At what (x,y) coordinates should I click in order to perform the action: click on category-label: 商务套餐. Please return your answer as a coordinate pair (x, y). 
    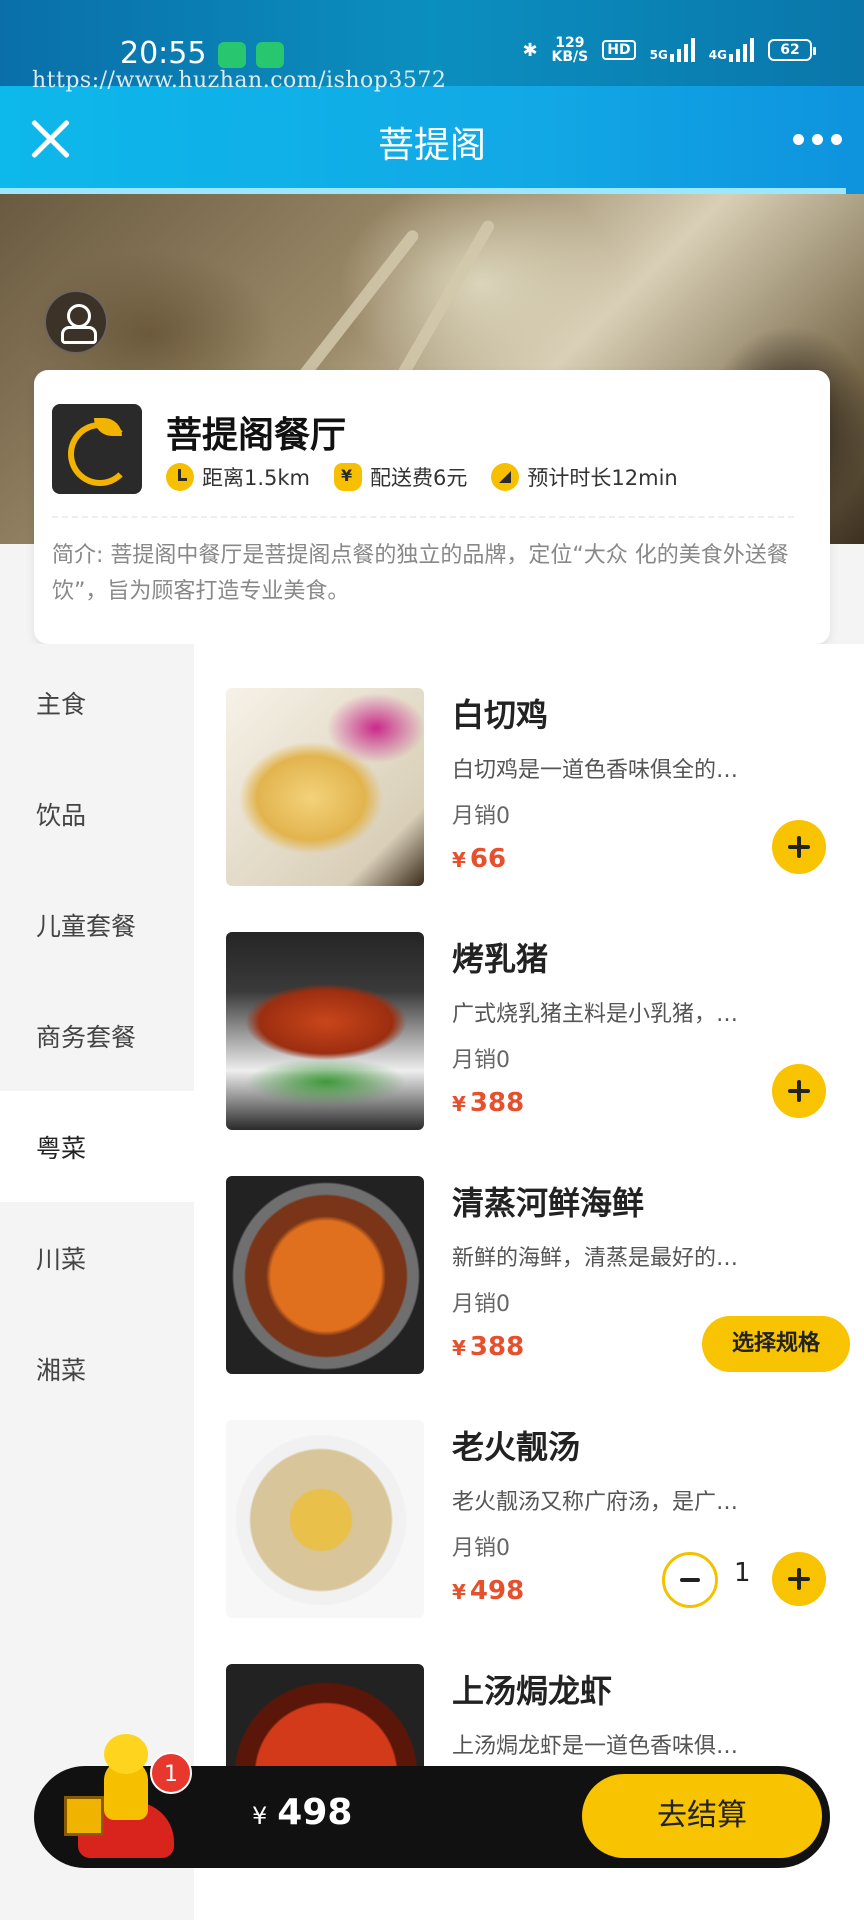
    Looking at the image, I should click on (86, 1037).